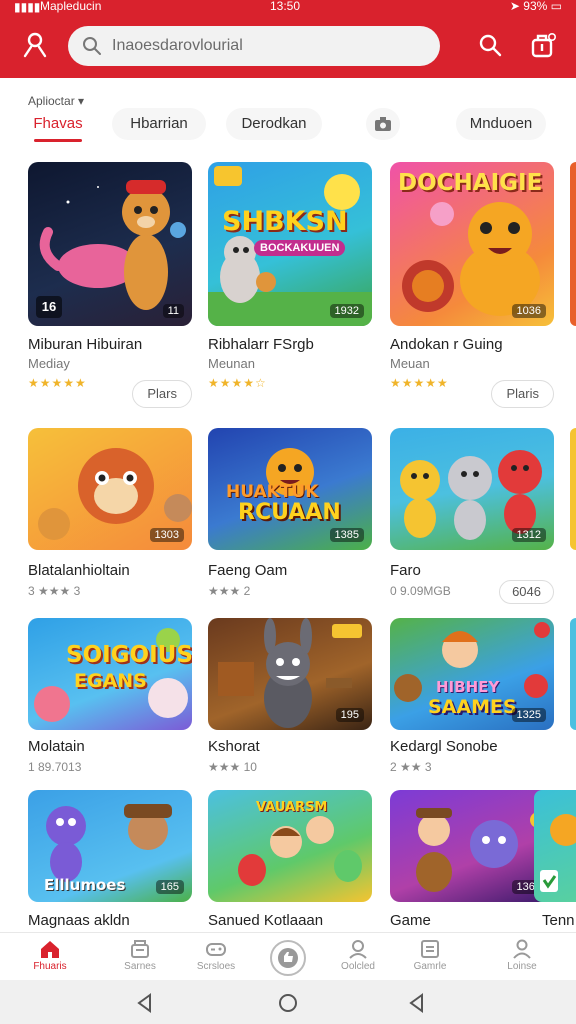 This screenshot has width=576, height=1024. I want to click on rating-stars: ★★★★★, so click(419, 383).